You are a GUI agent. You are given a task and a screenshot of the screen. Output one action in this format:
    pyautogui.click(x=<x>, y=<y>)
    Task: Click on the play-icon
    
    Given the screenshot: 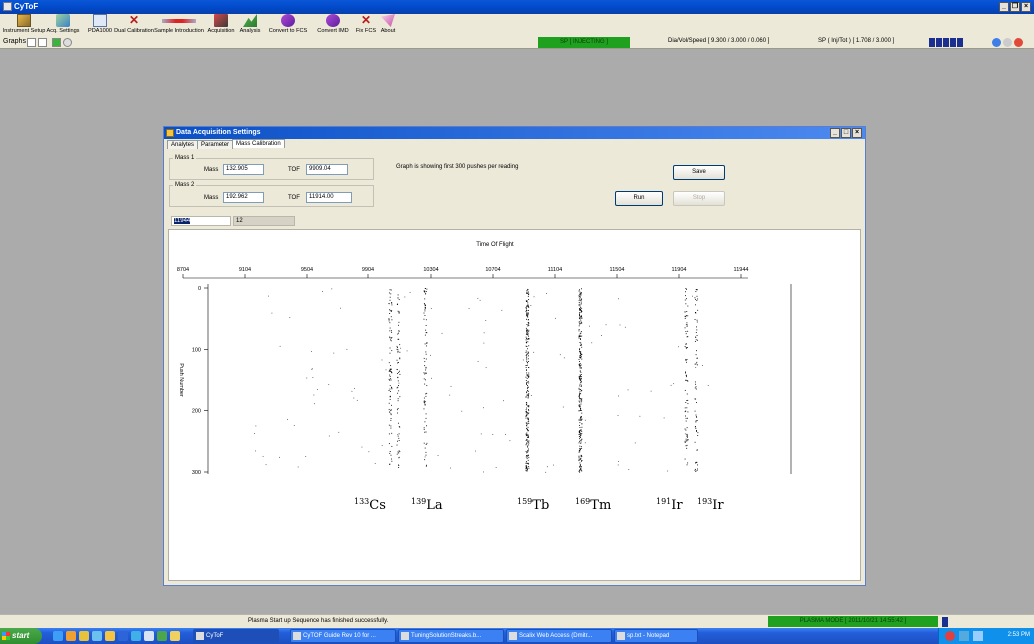 What is the action you would take?
    pyautogui.click(x=56, y=42)
    